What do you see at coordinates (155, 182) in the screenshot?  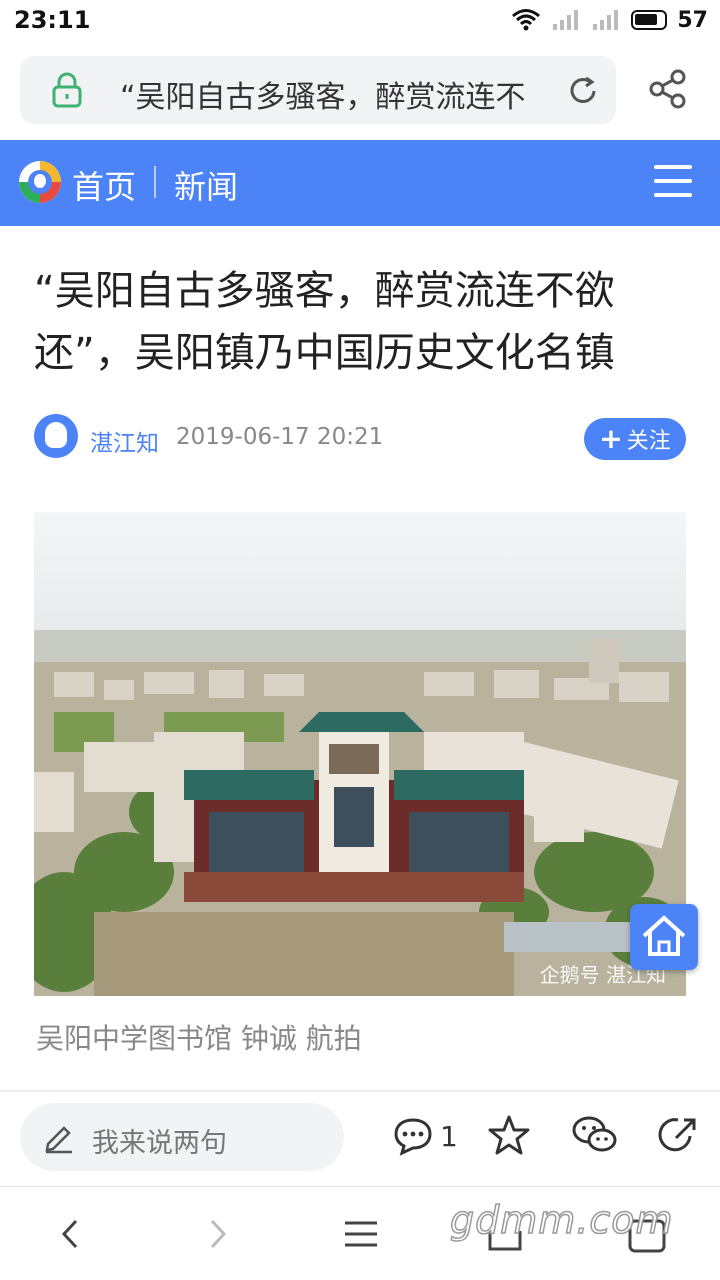 I see `nav-separator` at bounding box center [155, 182].